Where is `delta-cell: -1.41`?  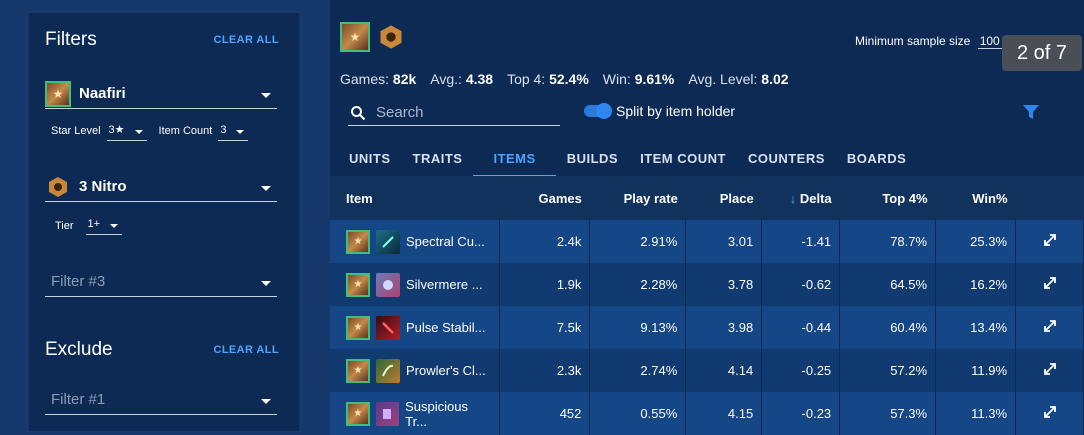
delta-cell: -1.41 is located at coordinates (801, 241).